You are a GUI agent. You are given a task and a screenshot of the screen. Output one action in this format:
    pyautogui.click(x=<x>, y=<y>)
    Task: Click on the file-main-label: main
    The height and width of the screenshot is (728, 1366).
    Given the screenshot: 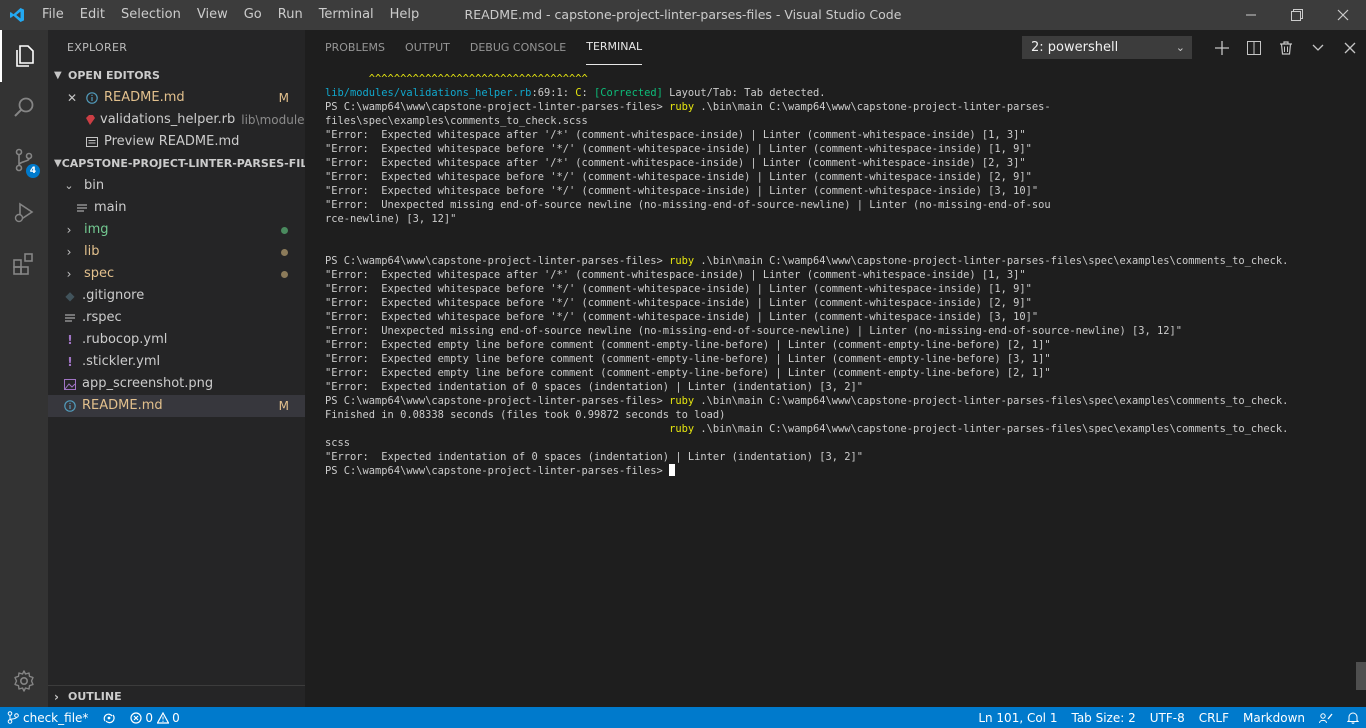 What is the action you would take?
    pyautogui.click(x=110, y=207)
    